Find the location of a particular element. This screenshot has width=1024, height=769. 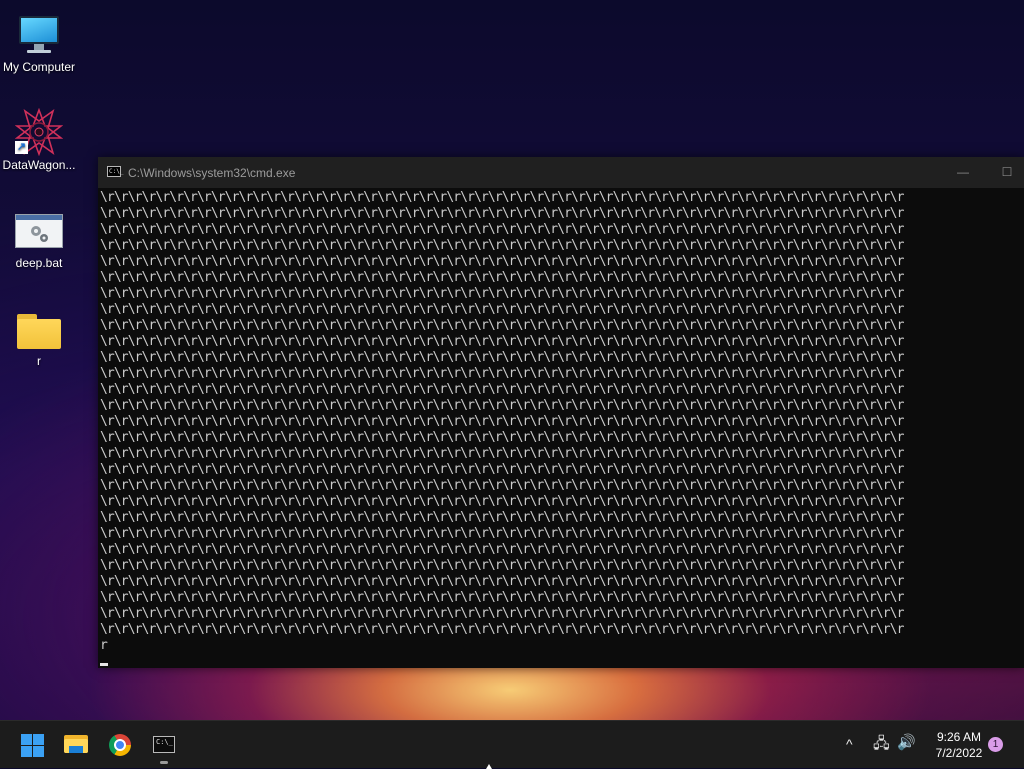

cmd-window-icon: C:\_ is located at coordinates (115, 171).